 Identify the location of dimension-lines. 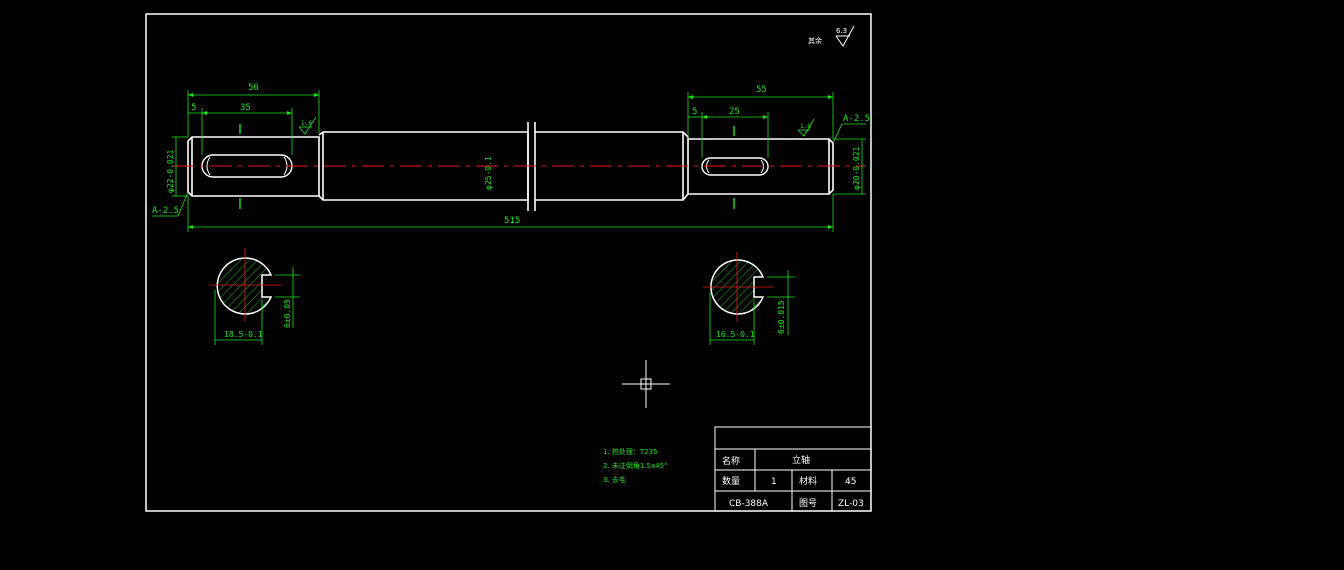
(509, 161).